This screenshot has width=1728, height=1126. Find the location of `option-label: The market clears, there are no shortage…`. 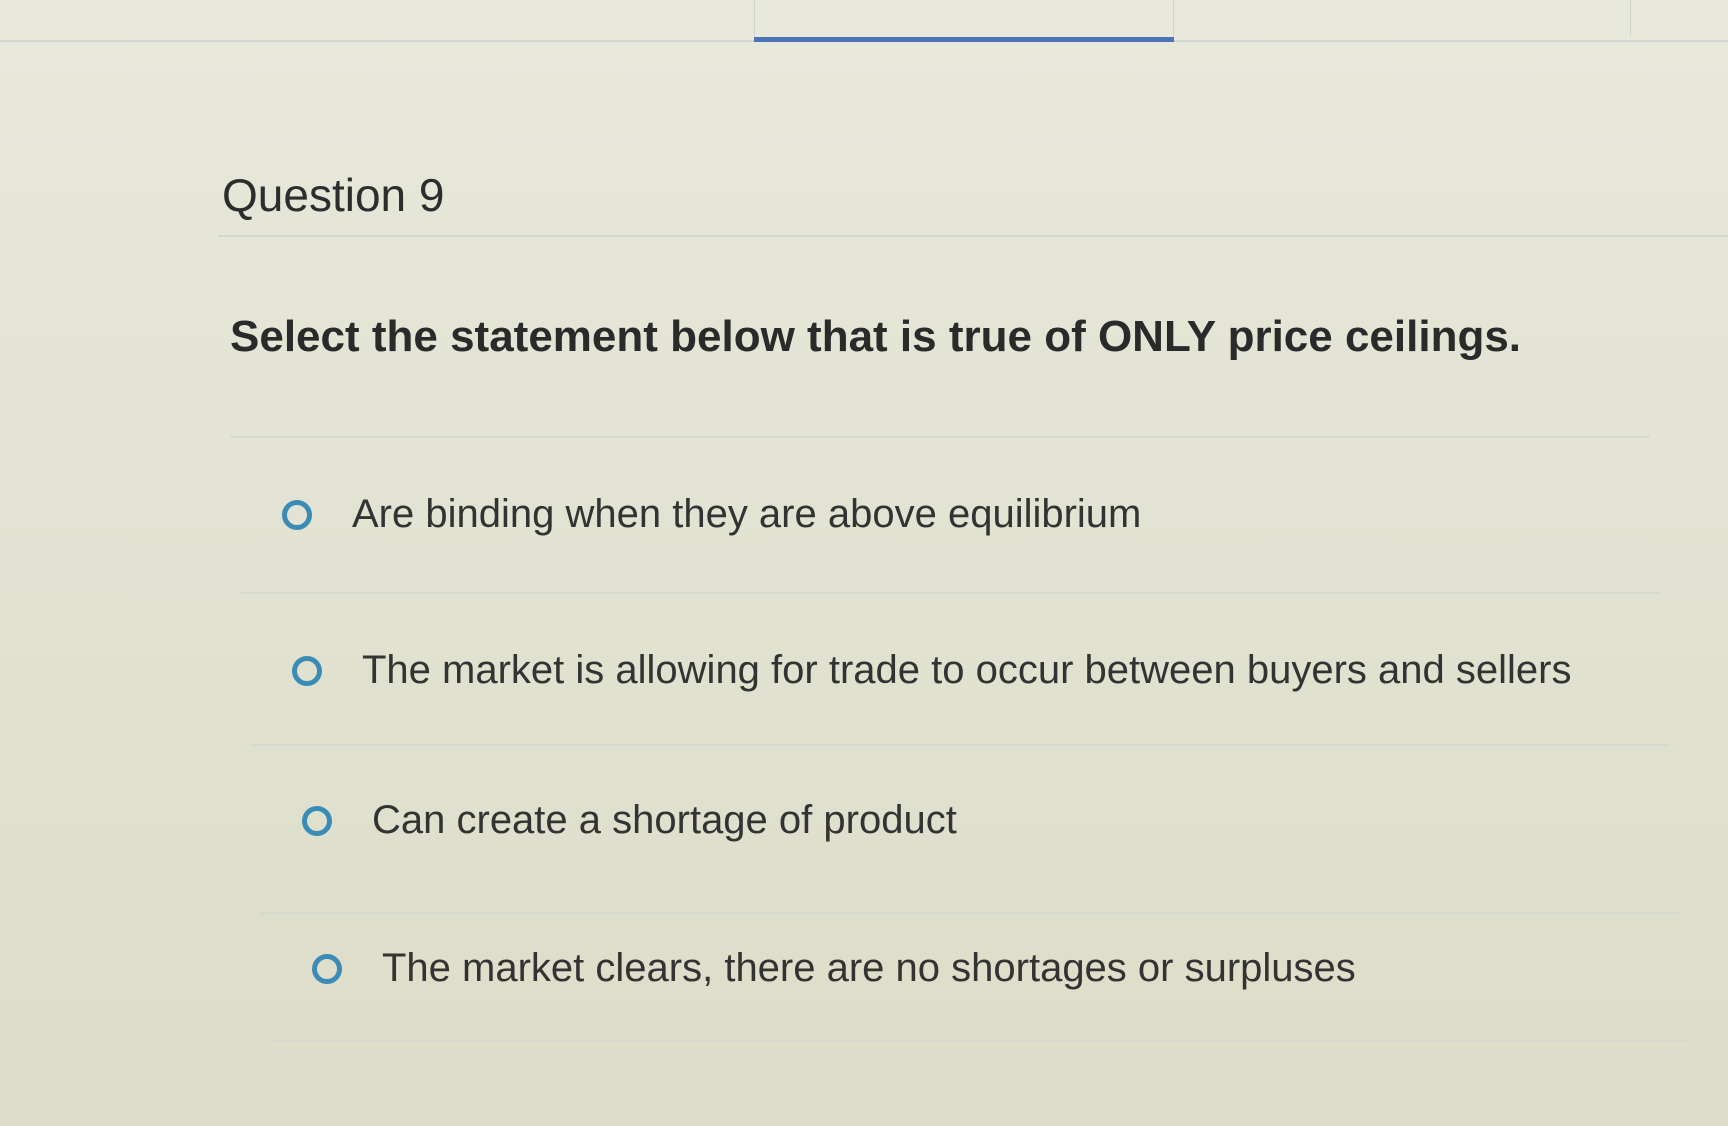

option-label: The market clears, there are no shortage… is located at coordinates (869, 968).